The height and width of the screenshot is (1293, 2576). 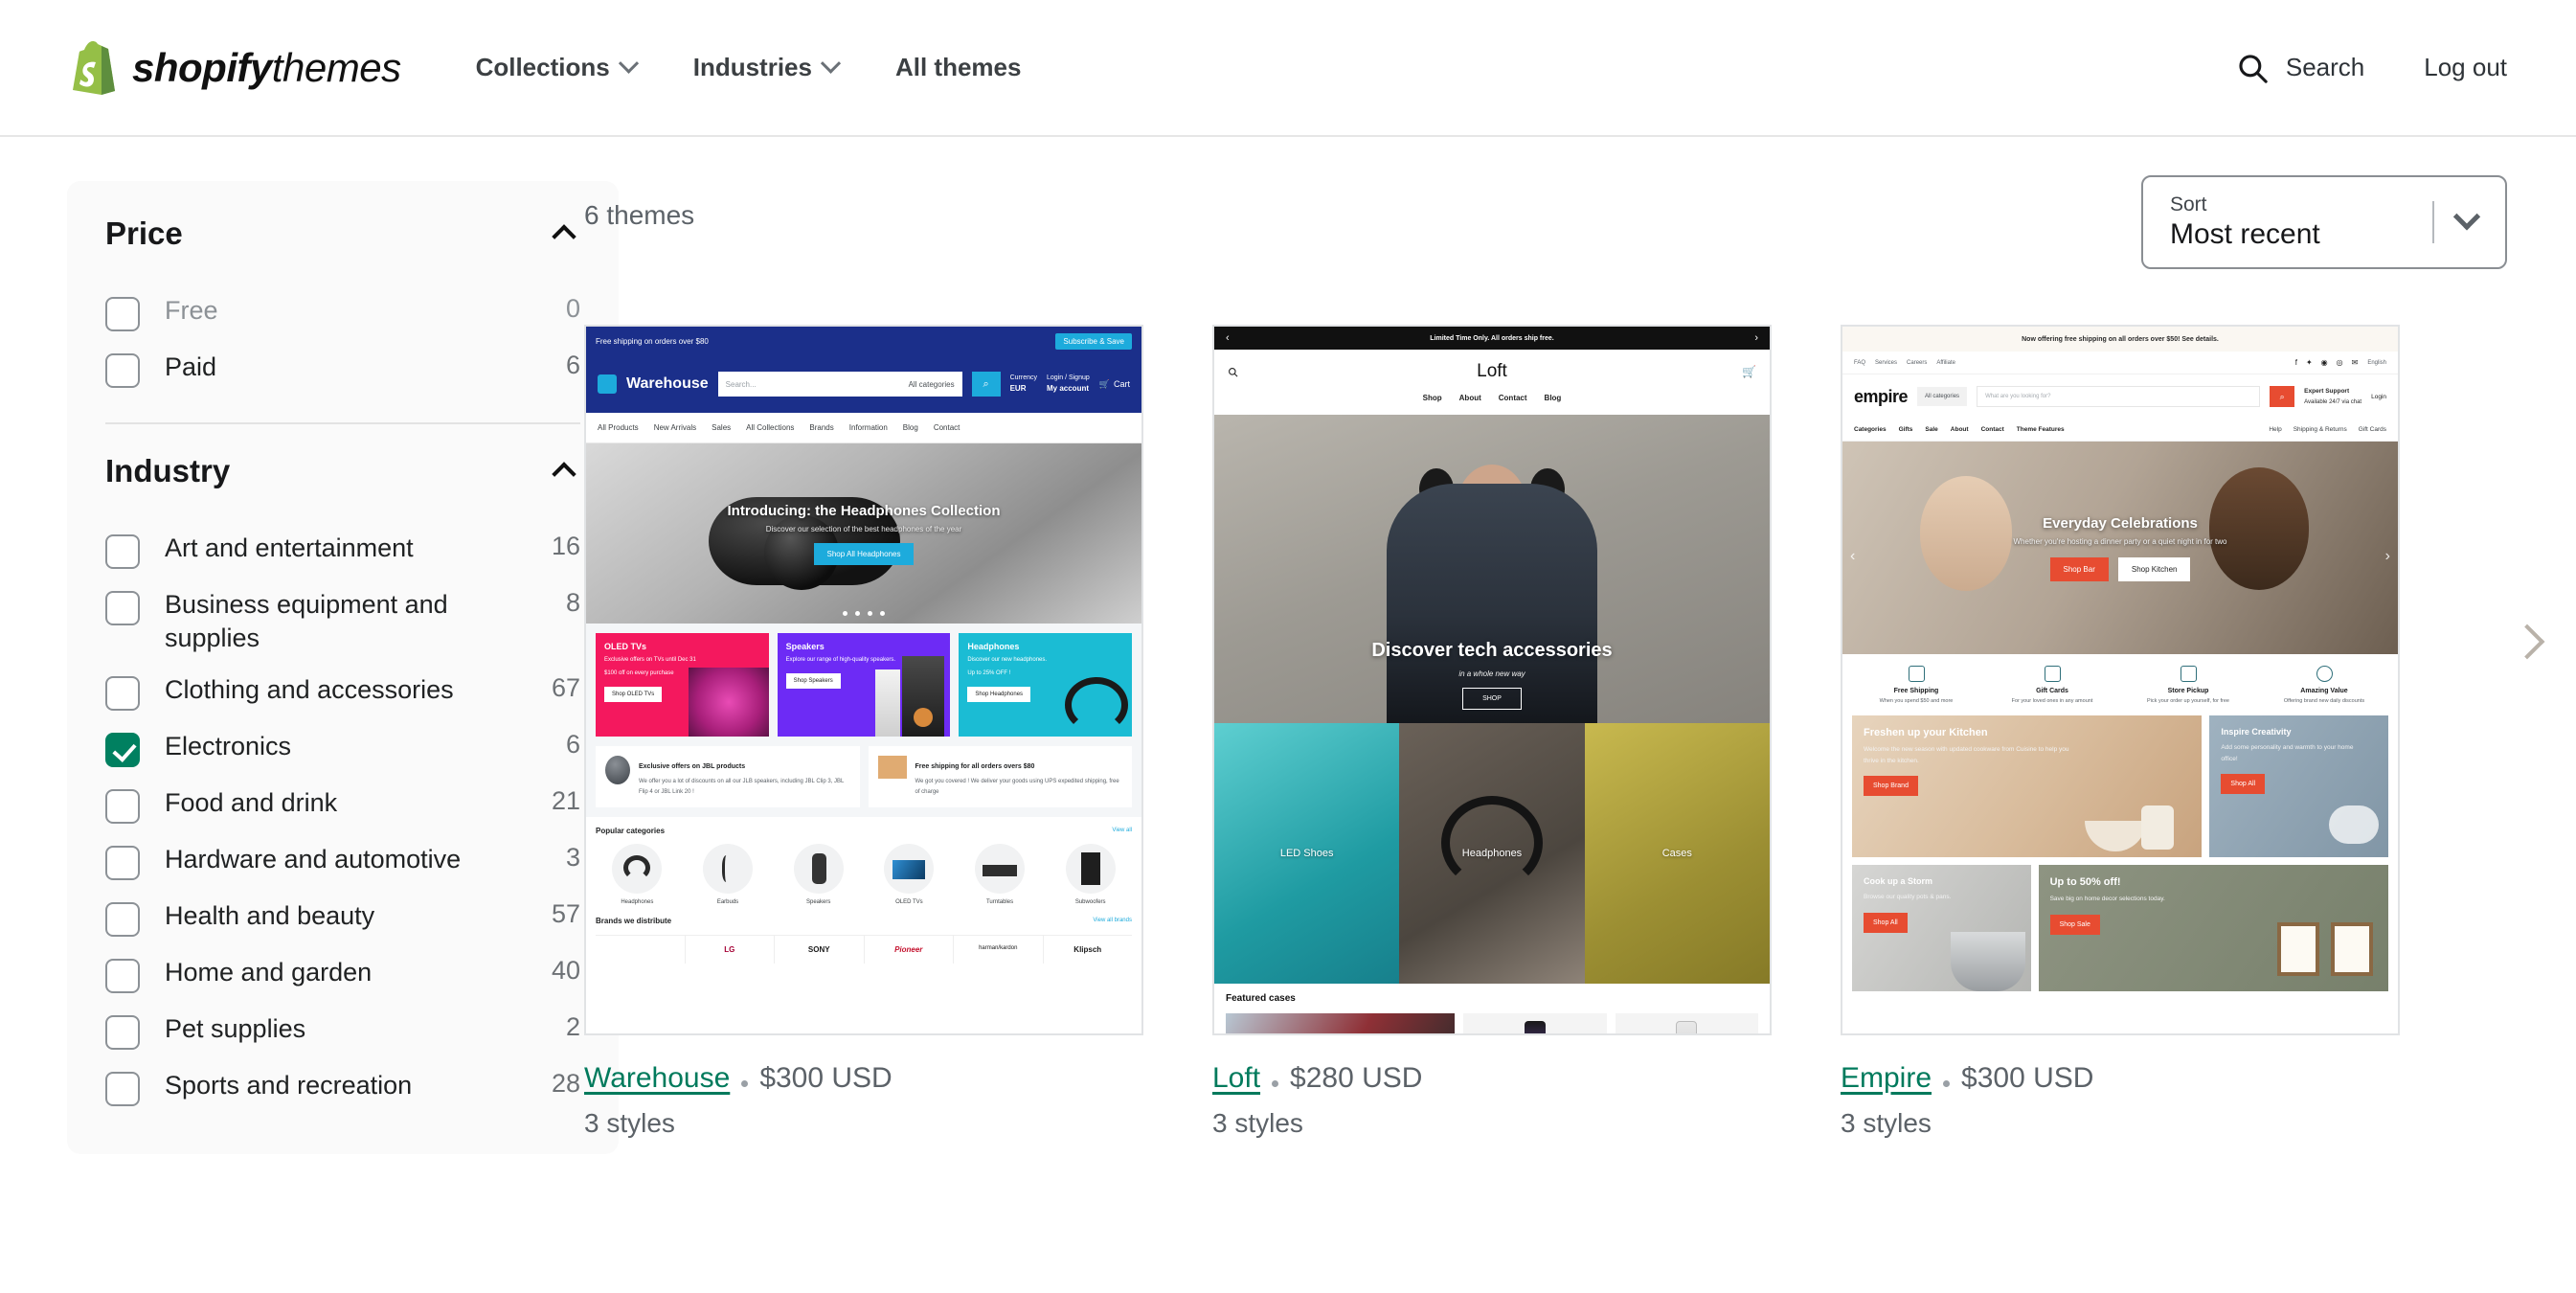 I want to click on loft-nav: Shop About Contact Blog, so click(x=1492, y=404).